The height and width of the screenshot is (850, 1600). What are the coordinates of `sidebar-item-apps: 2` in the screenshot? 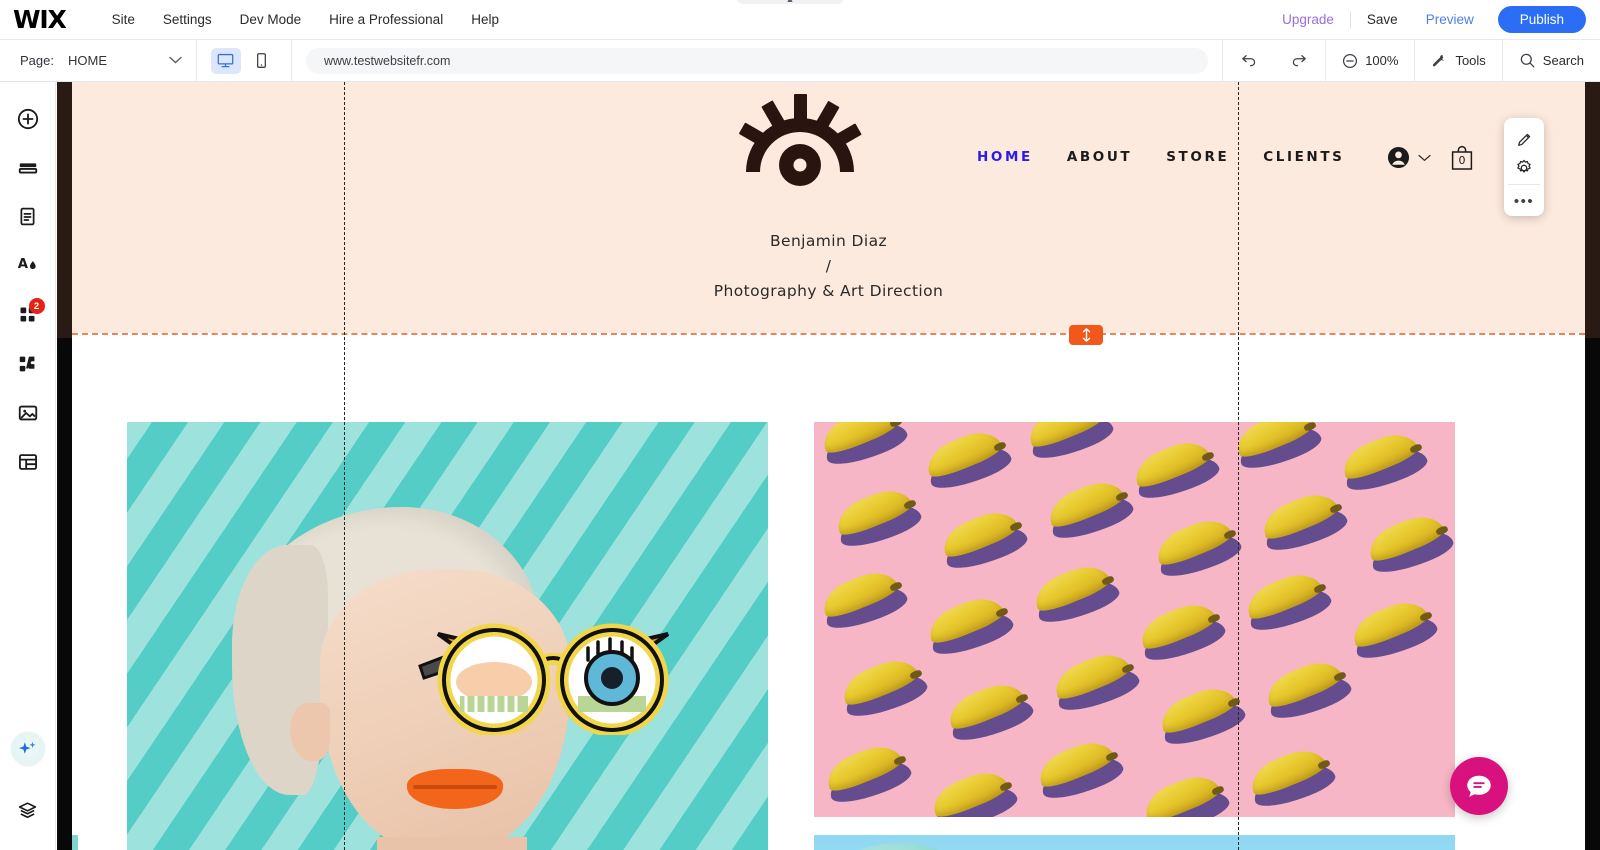 It's located at (28, 314).